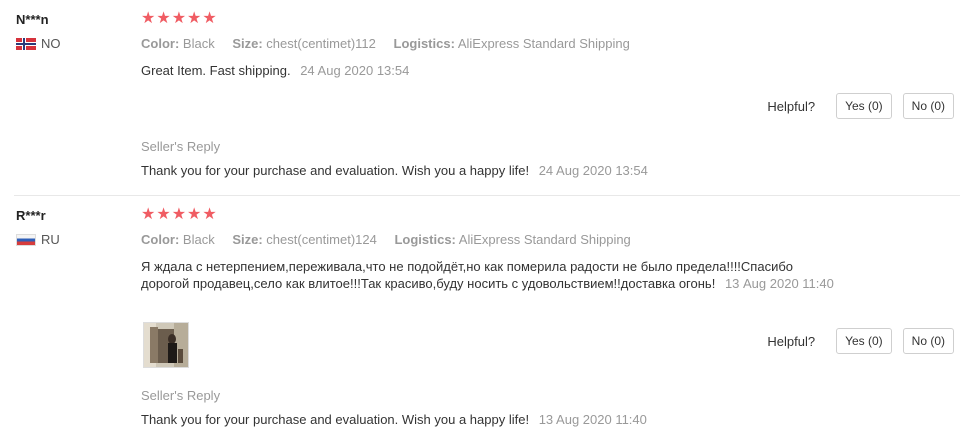  Describe the element at coordinates (779, 283) in the screenshot. I see `review-time: 13 Aug 2020 11:40` at that location.